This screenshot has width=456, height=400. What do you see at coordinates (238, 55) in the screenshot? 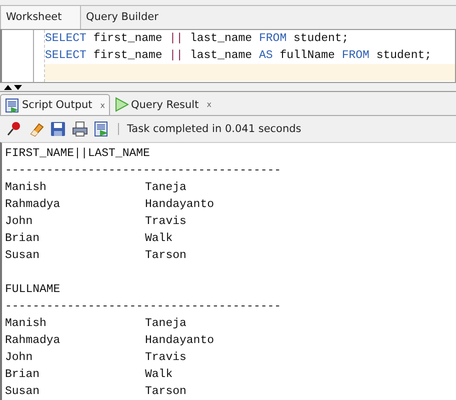
I see `code-line: SELECT first_name || last_name AS fullName FROM student;` at bounding box center [238, 55].